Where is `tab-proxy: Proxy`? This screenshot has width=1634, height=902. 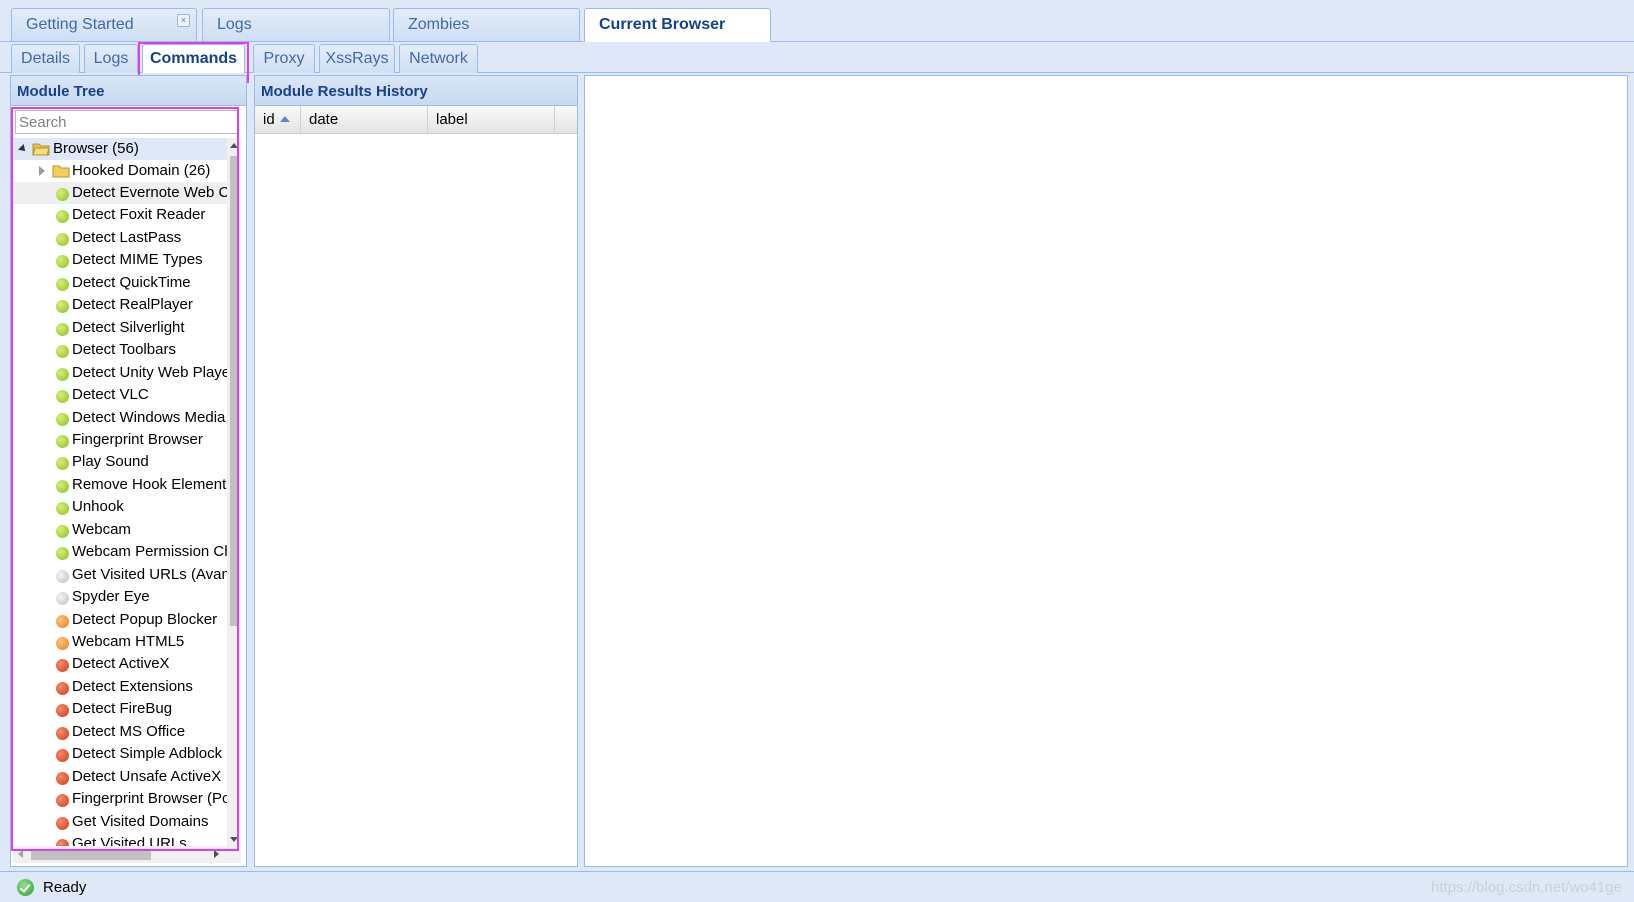 tab-proxy: Proxy is located at coordinates (284, 58).